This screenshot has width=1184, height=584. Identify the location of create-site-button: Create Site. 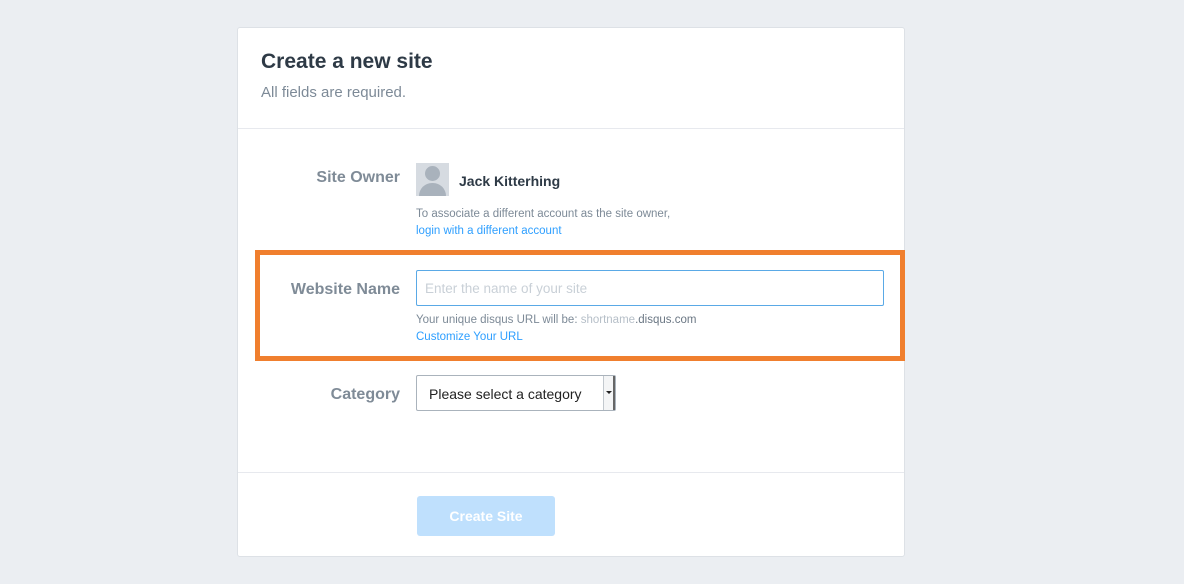
(486, 516).